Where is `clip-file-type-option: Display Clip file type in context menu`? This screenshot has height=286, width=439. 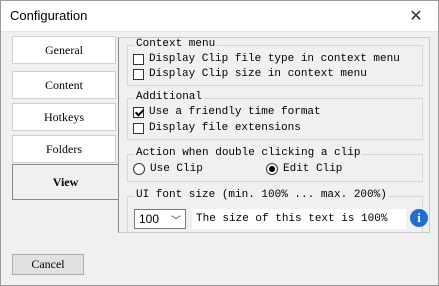 clip-file-type-option: Display Clip file type in context menu is located at coordinates (266, 59).